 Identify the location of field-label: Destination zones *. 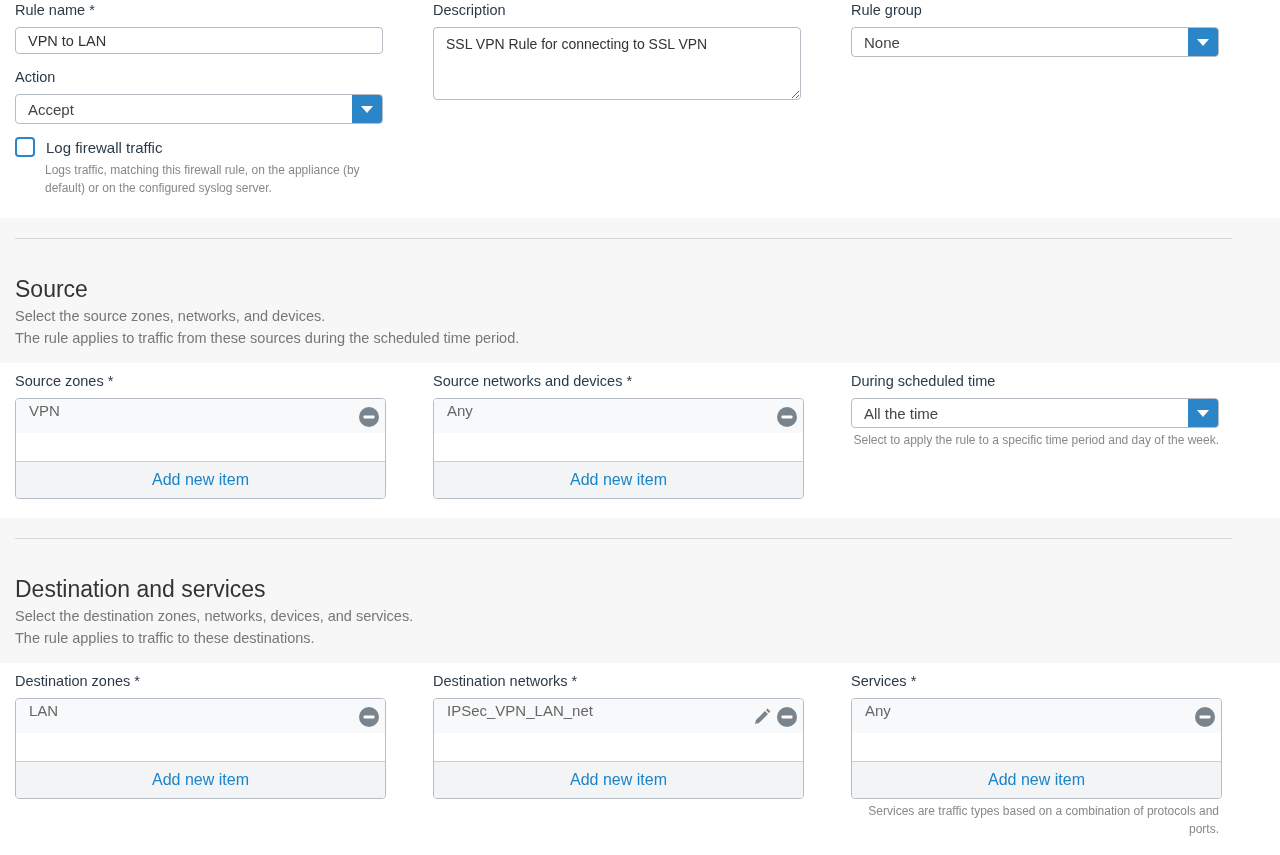
(78, 681).